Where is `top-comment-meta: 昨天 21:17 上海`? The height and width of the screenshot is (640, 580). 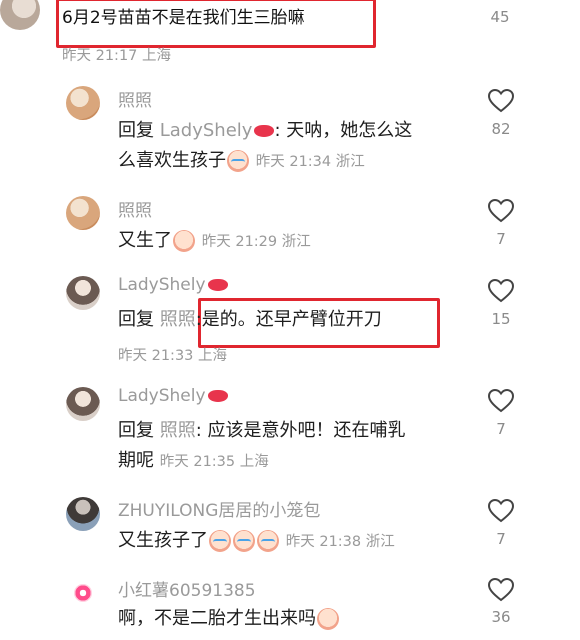 top-comment-meta: 昨天 21:17 上海 is located at coordinates (117, 56).